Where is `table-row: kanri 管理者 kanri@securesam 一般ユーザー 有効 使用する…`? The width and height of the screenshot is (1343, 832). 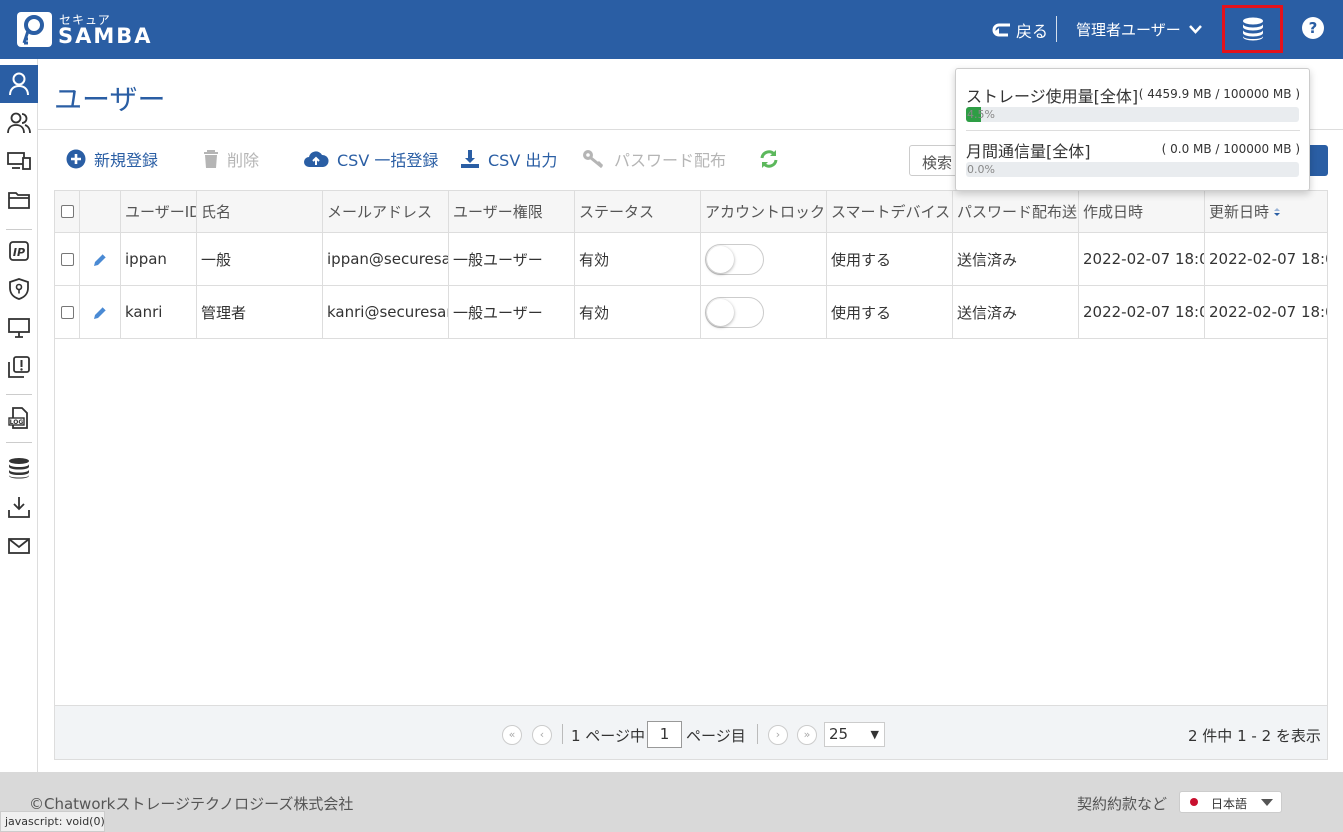 table-row: kanri 管理者 kanri@securesam 一般ユーザー 有効 使用する… is located at coordinates (691, 312).